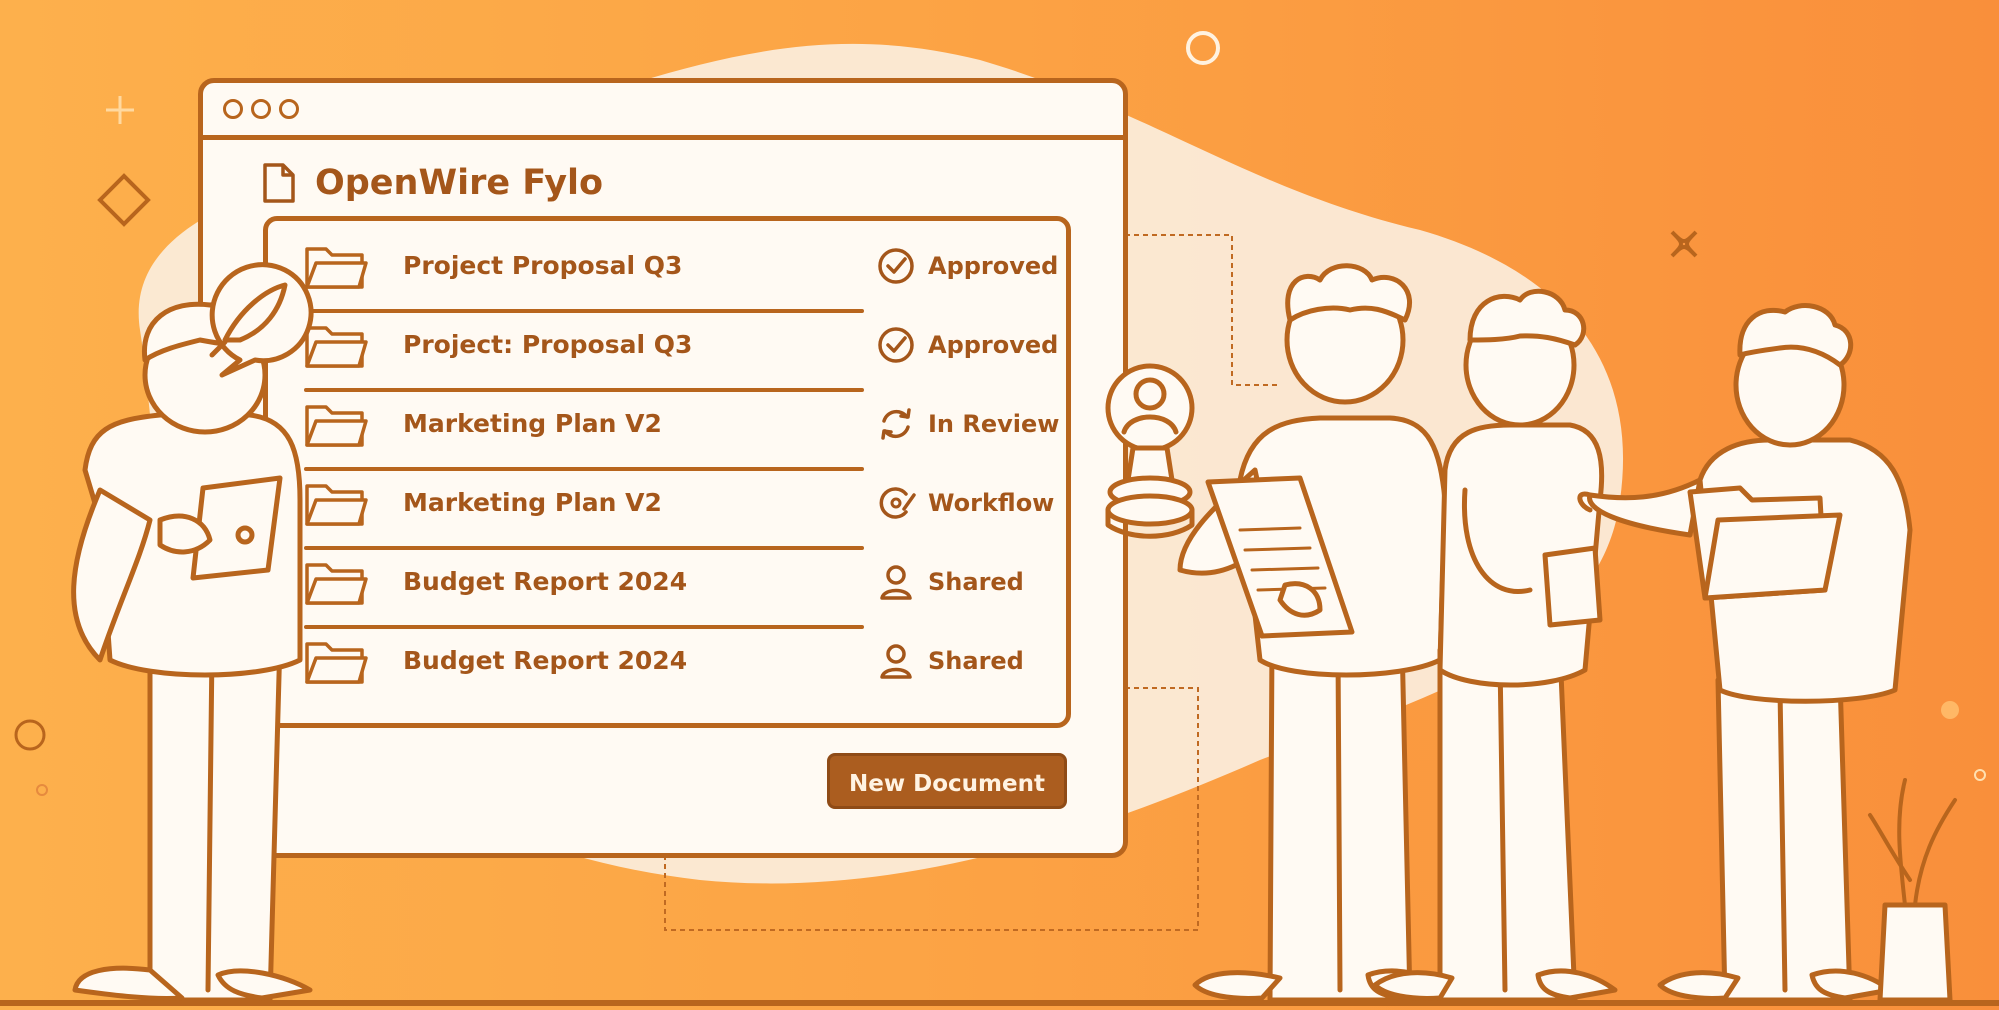 The height and width of the screenshot is (1010, 1999). Describe the element at coordinates (1527, 318) in the screenshot. I see `person-m2-hair` at that location.